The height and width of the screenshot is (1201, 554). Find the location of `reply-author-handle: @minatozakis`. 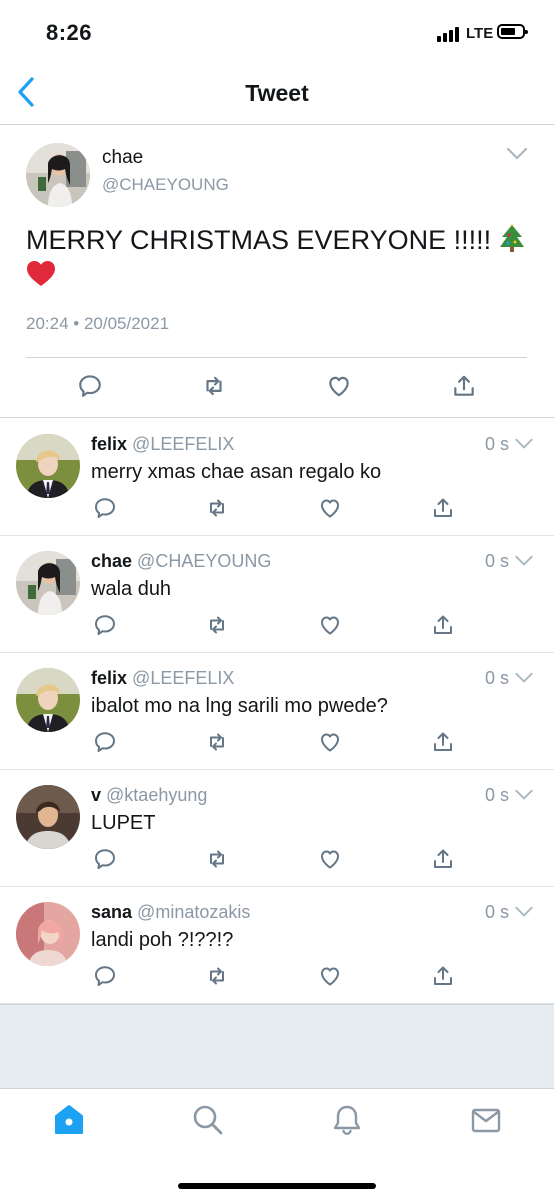

reply-author-handle: @minatozakis is located at coordinates (193, 912).